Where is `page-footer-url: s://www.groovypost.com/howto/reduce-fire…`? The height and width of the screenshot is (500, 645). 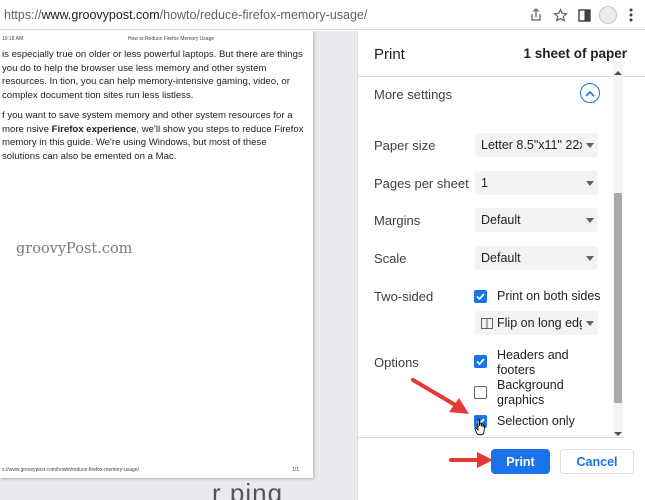 page-footer-url: s://www.groovypost.com/howto/reduce-fire… is located at coordinates (70, 470).